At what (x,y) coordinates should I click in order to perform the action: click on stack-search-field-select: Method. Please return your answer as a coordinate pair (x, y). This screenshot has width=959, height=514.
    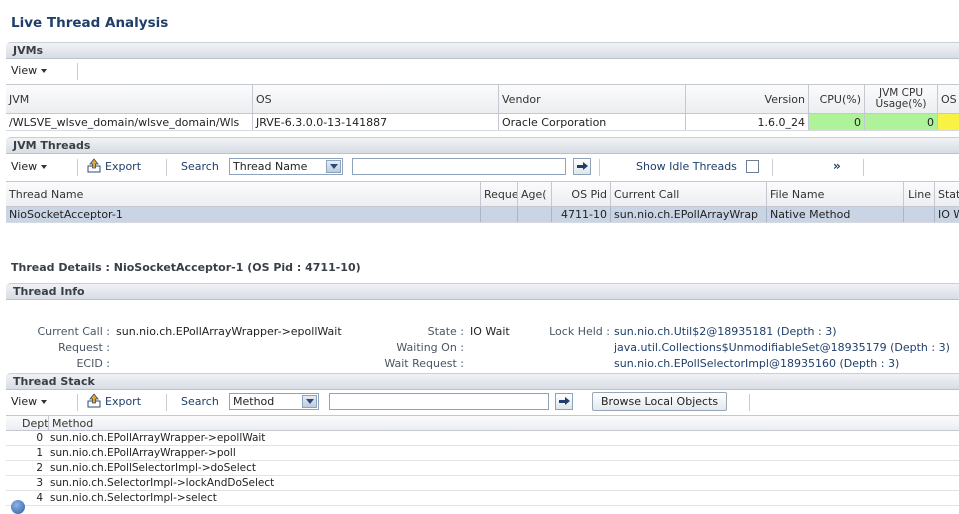
    Looking at the image, I should click on (274, 401).